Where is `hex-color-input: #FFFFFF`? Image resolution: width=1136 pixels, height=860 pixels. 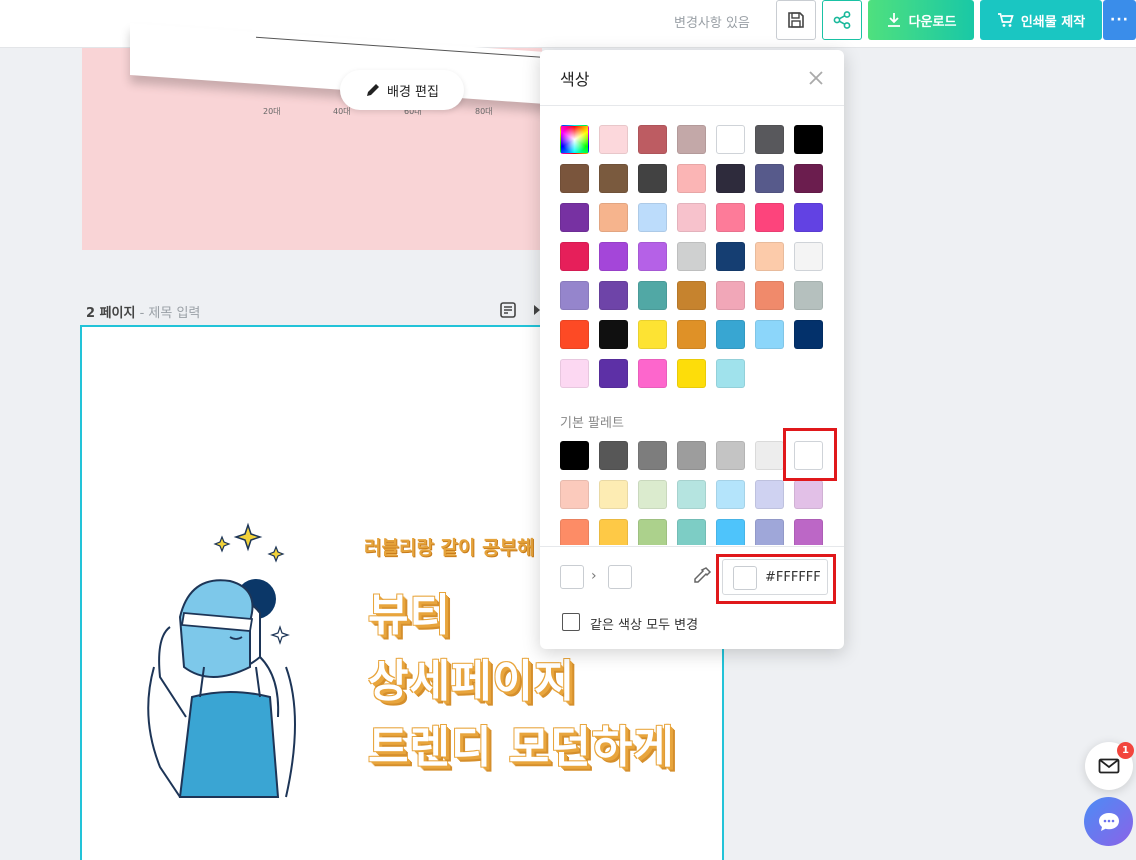
hex-color-input: #FFFFFF is located at coordinates (775, 577).